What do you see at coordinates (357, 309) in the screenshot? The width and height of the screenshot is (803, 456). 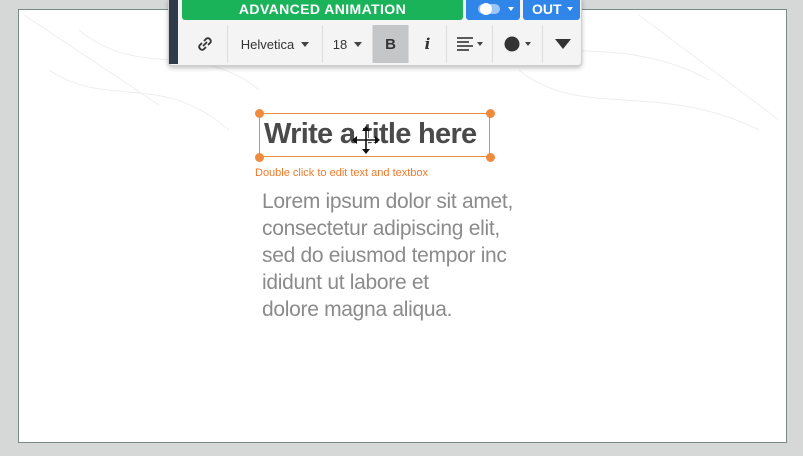 I see `body-line: dolore magna aliqua.` at bounding box center [357, 309].